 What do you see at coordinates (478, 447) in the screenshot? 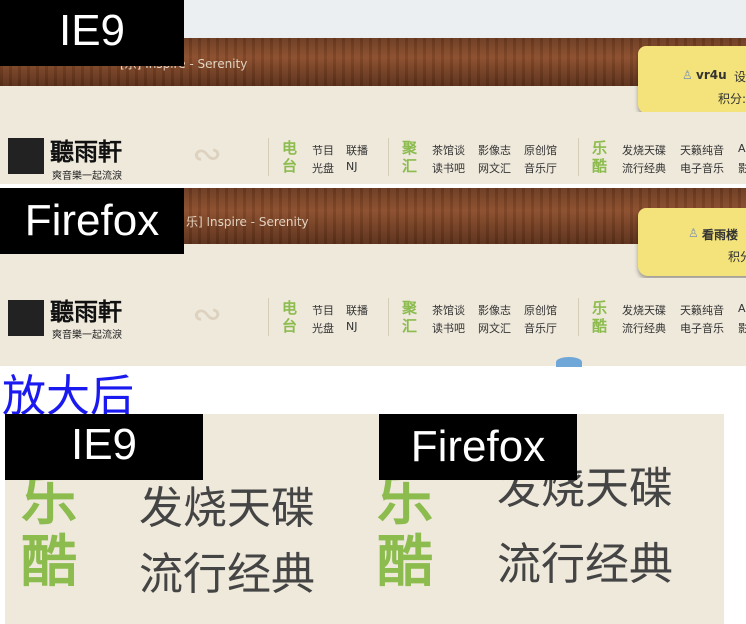
I see `zoom-label-firefox: Firefox` at bounding box center [478, 447].